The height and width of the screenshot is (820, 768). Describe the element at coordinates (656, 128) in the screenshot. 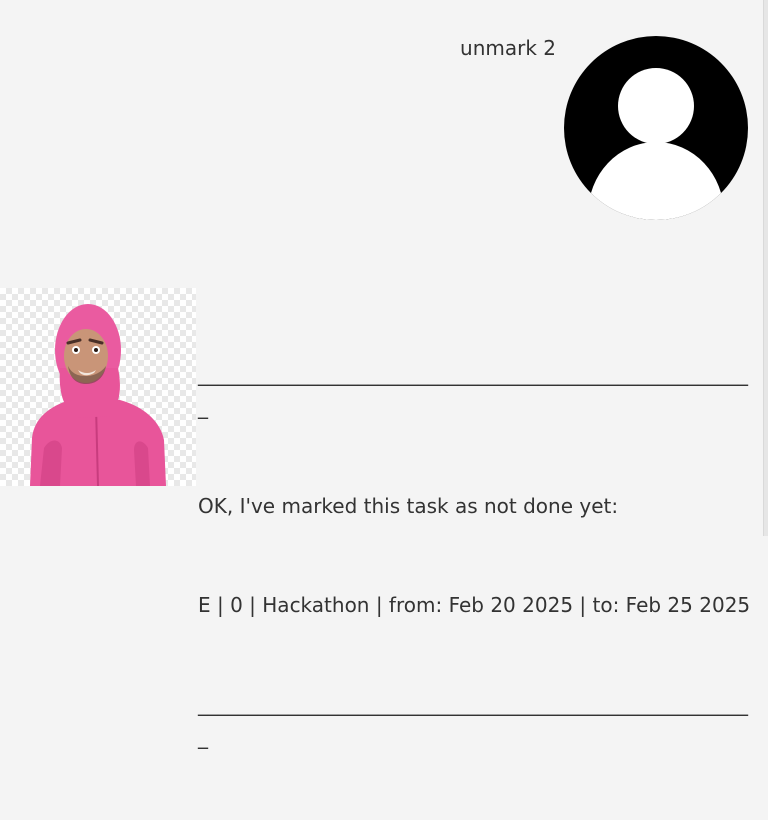

I see `user-avatar-icon` at that location.